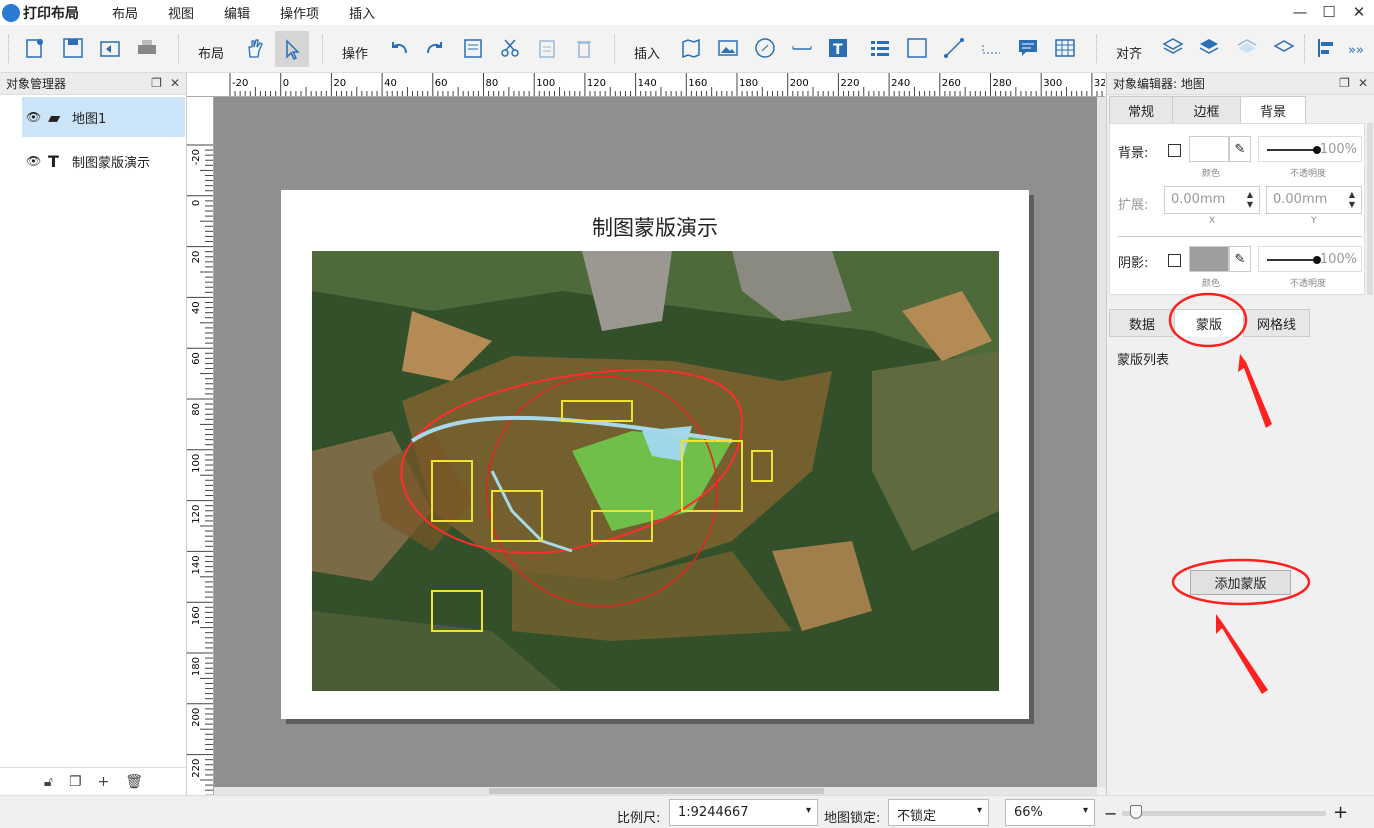 Image resolution: width=1374 pixels, height=828 pixels. Describe the element at coordinates (196, 358) in the screenshot. I see `ruler-label: 60` at that location.